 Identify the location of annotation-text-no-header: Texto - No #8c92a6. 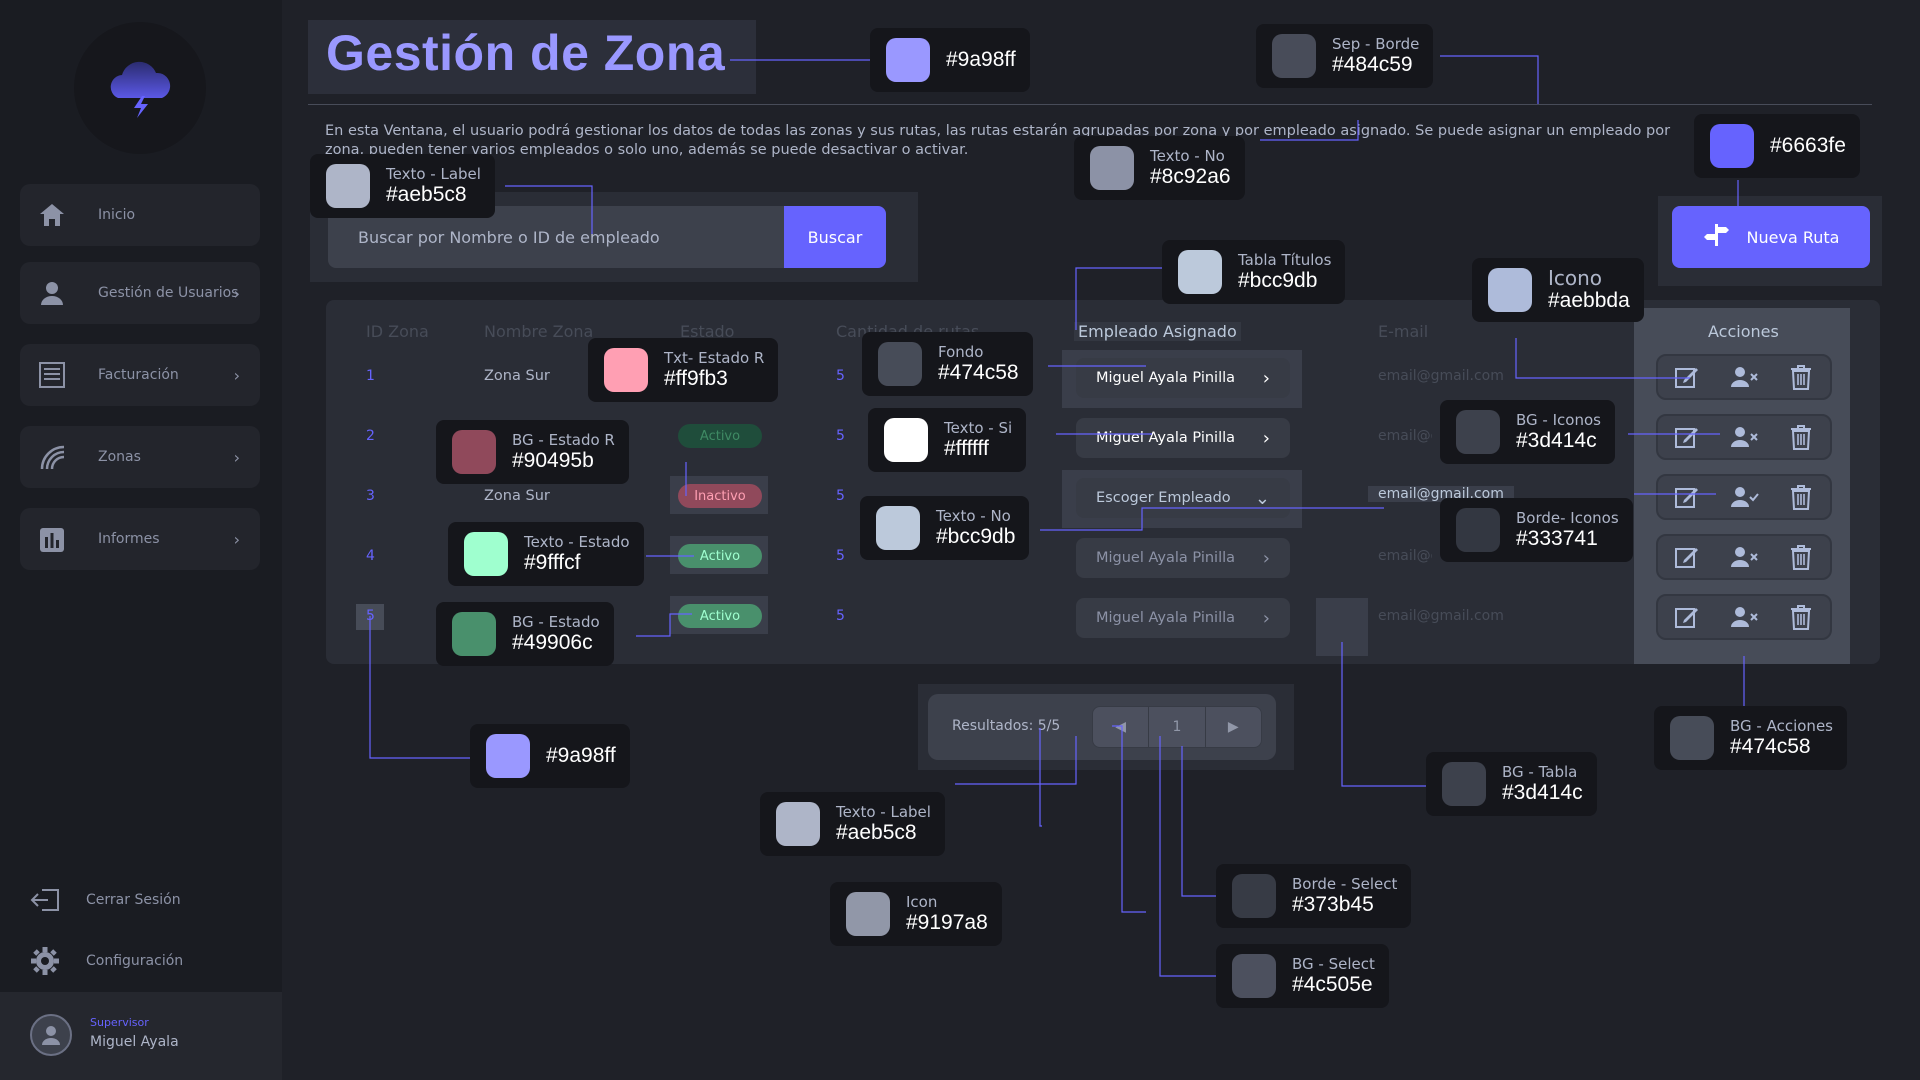
(1159, 168).